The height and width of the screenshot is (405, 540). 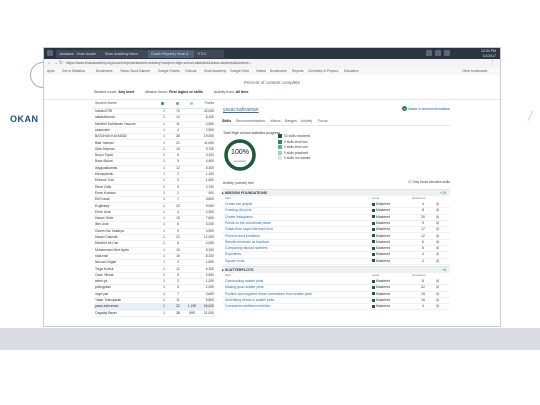 What do you see at coordinates (169, 71) in the screenshot?
I see `bookmark-item: Google Sheets` at bounding box center [169, 71].